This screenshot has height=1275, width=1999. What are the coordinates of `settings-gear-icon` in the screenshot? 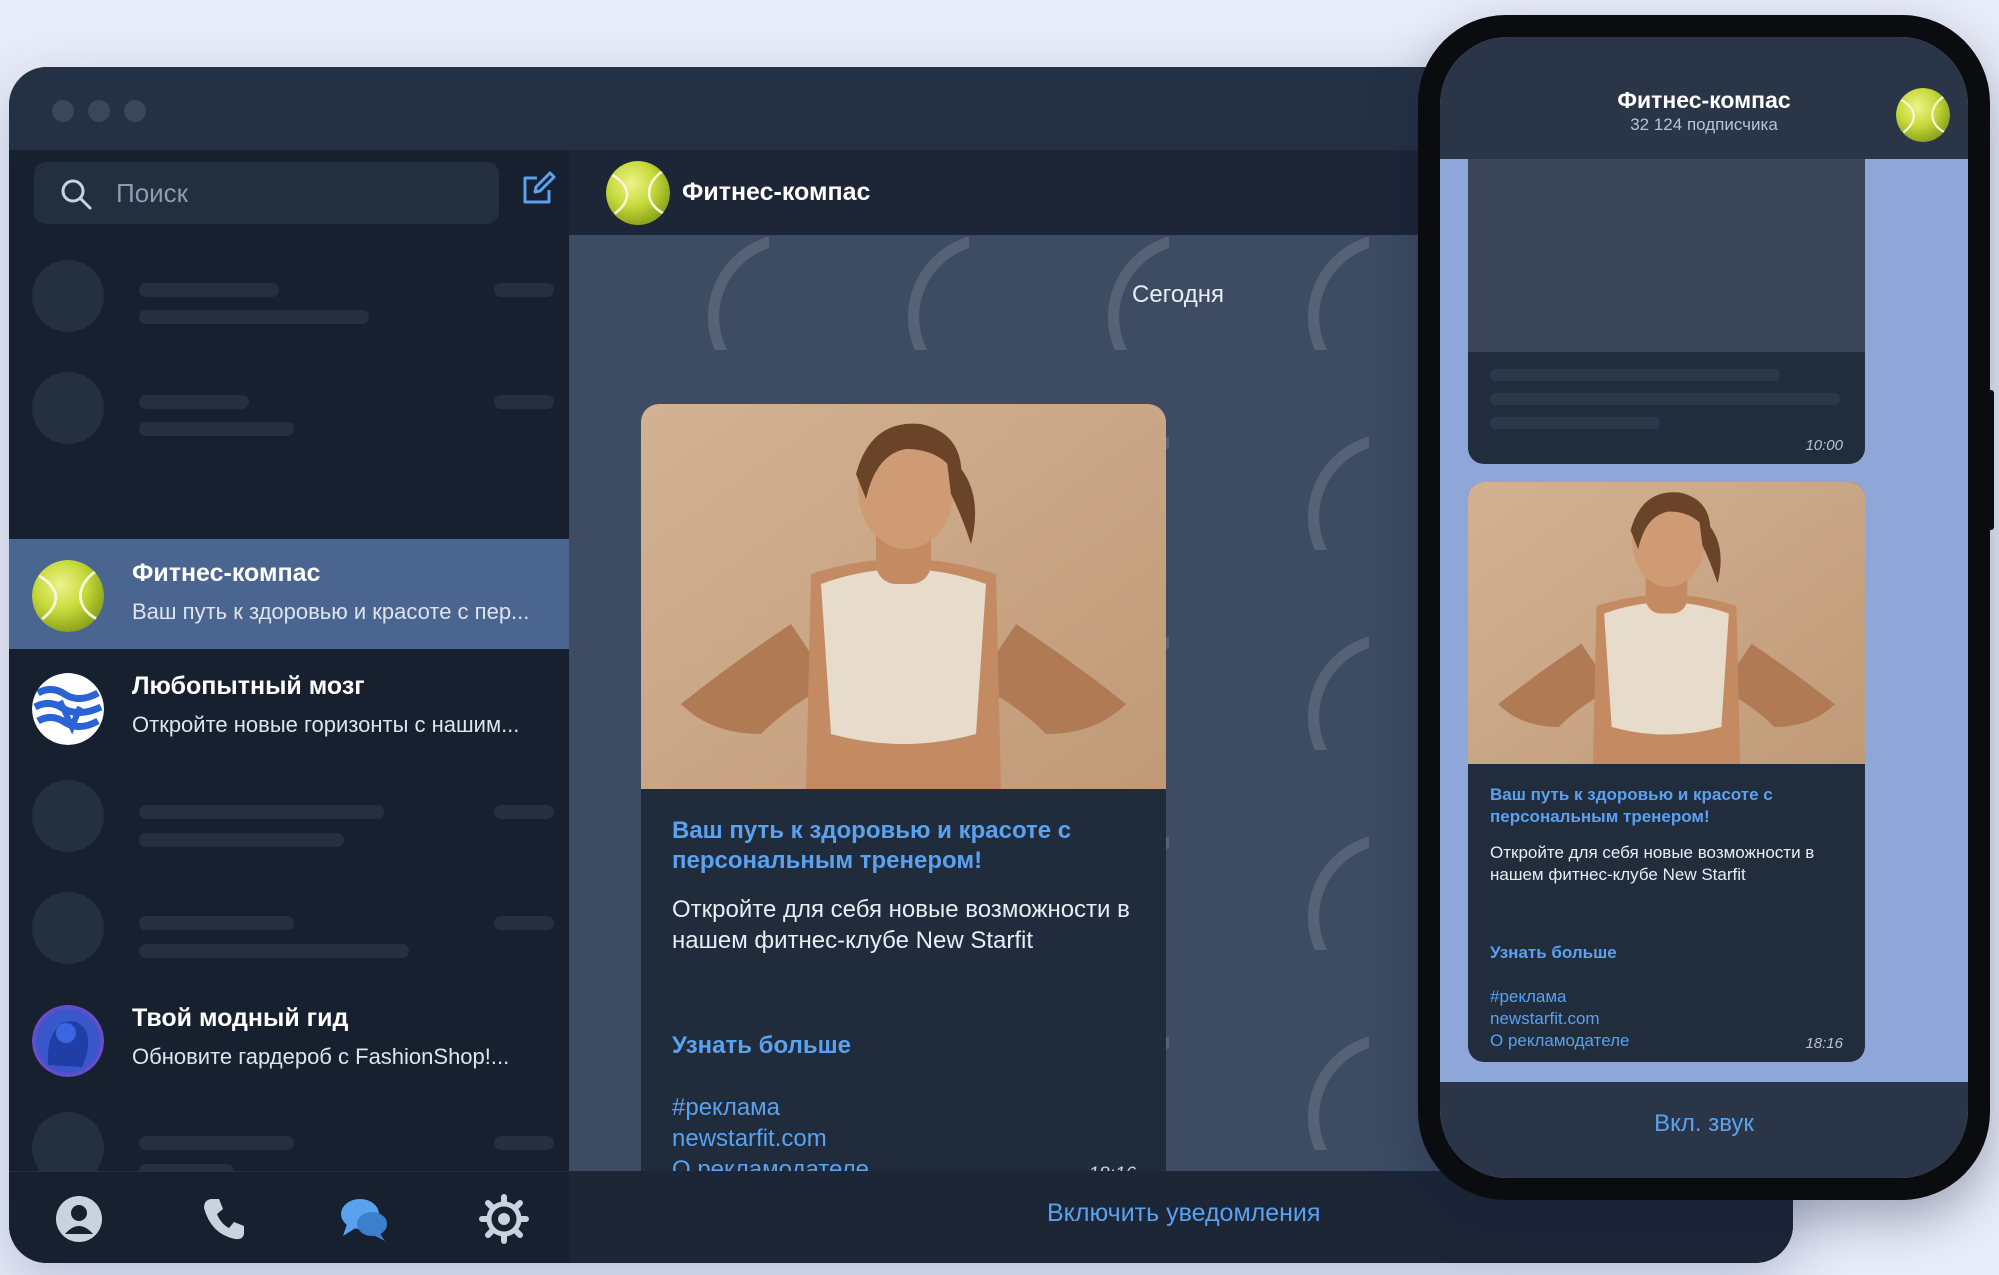 It's located at (504, 1219).